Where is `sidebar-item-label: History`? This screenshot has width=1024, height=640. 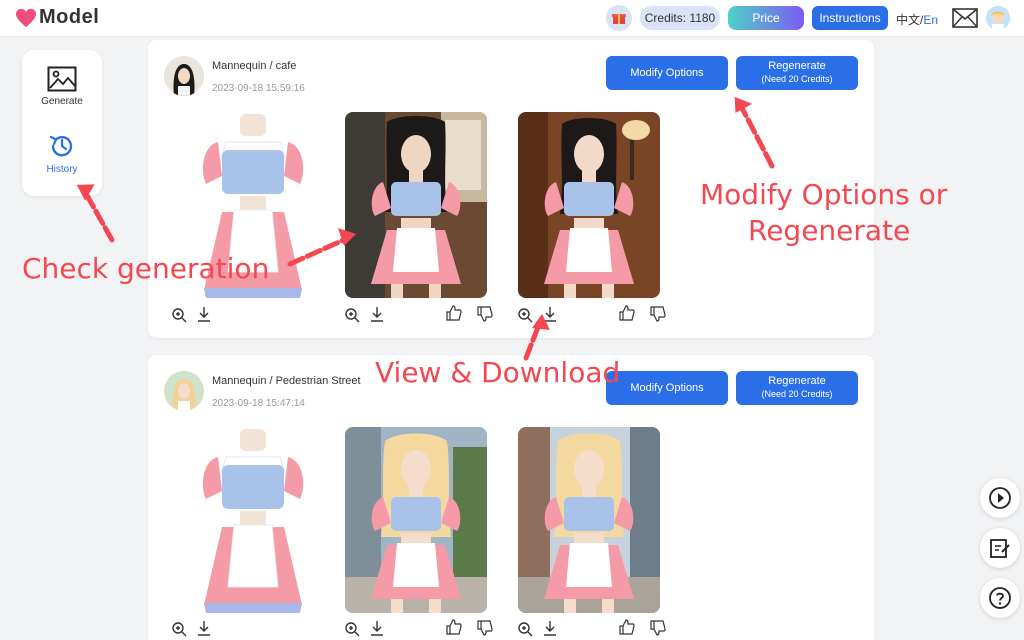
sidebar-item-label: History is located at coordinates (62, 169).